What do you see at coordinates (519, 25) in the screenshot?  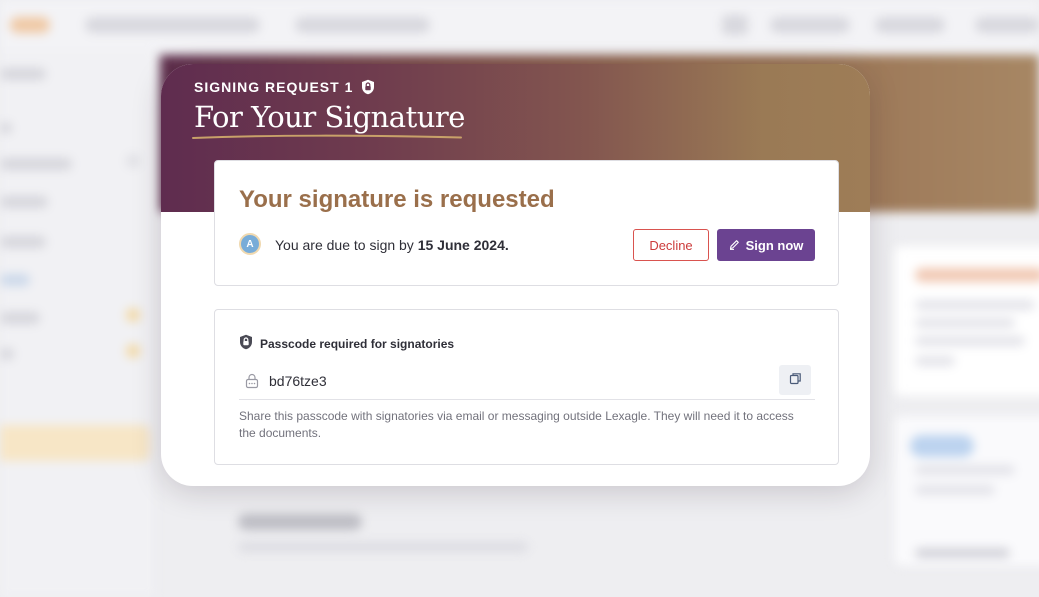 I see `background-topbar` at bounding box center [519, 25].